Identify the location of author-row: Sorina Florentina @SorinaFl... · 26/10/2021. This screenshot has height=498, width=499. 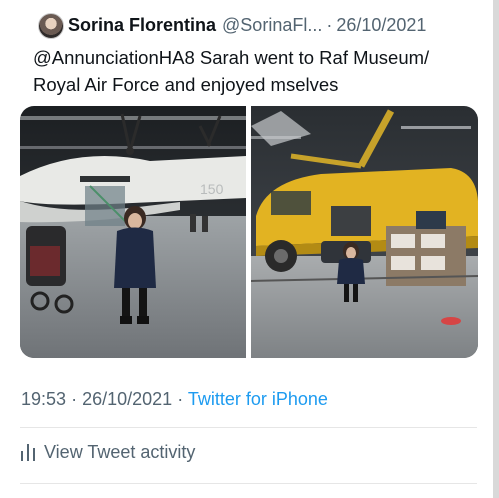
(247, 25).